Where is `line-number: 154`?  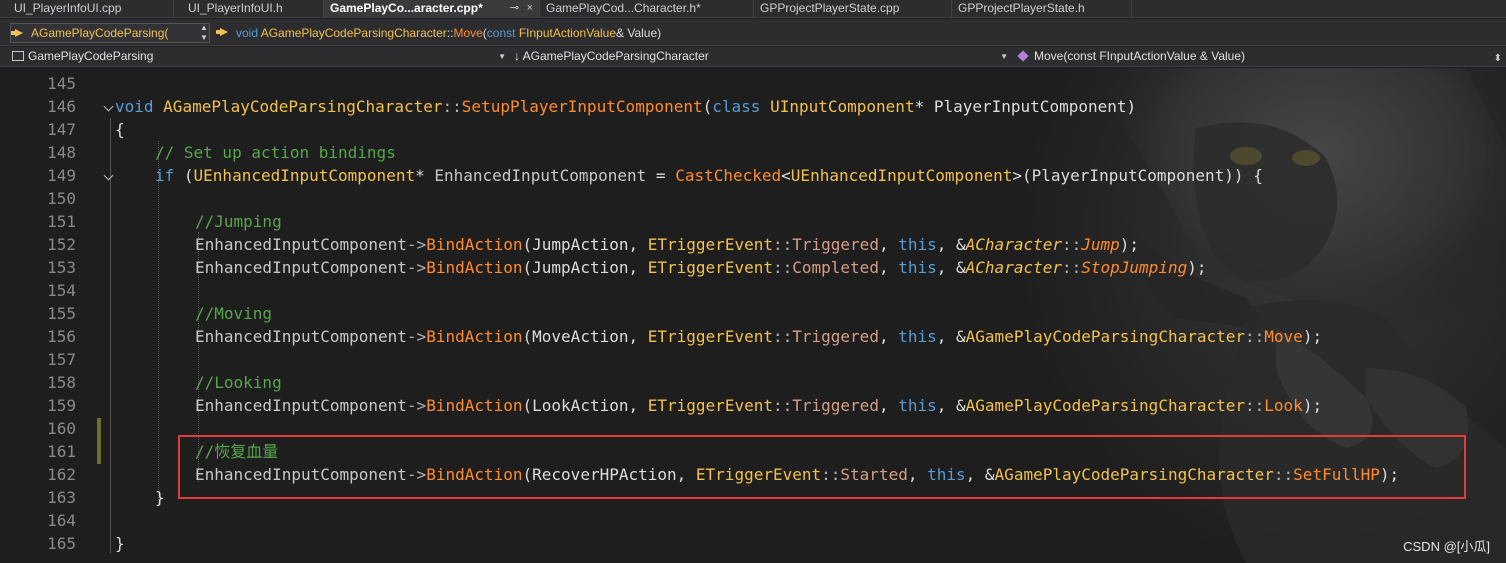
line-number: 154 is located at coordinates (61, 290).